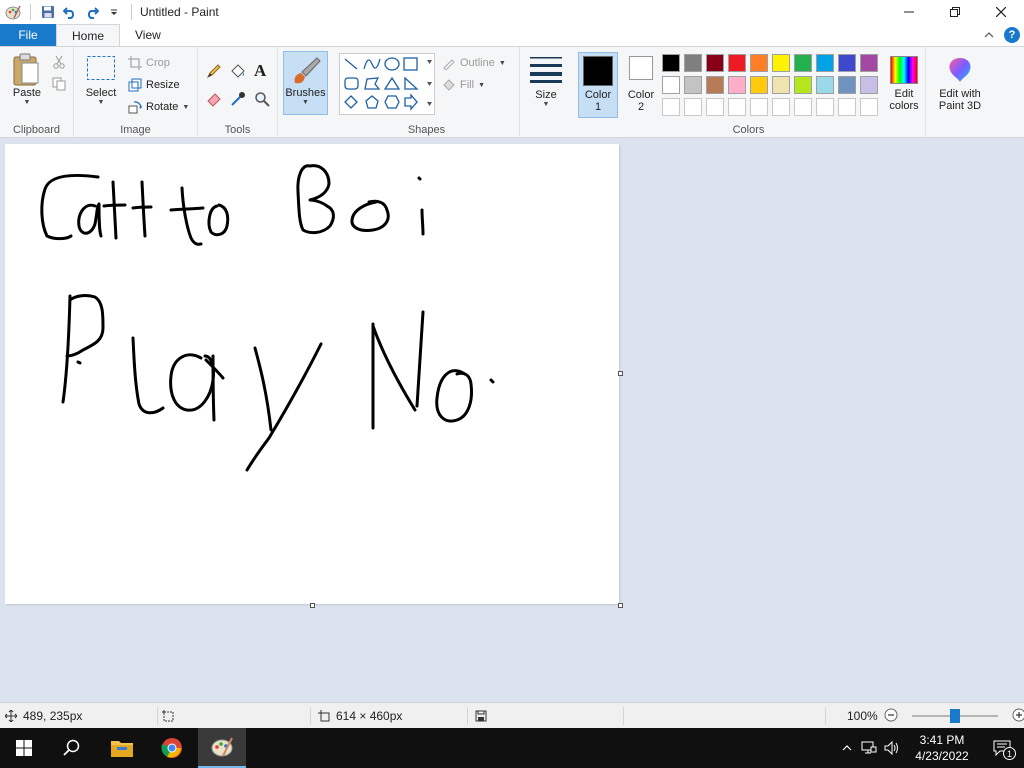  What do you see at coordinates (955, 12) in the screenshot?
I see `restore-button` at bounding box center [955, 12].